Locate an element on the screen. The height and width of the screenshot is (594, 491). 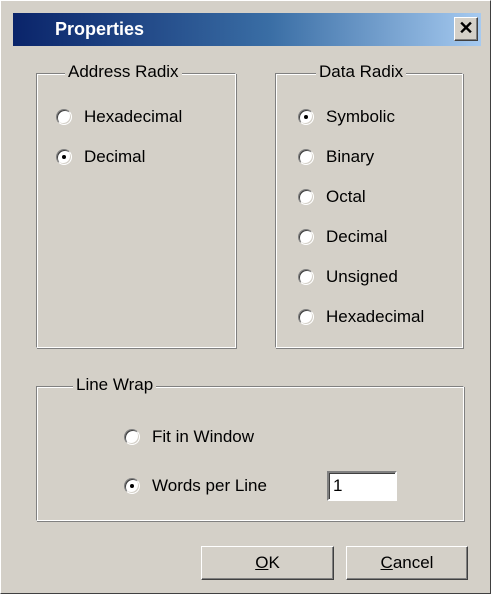
cancel-button: Cancel is located at coordinates (407, 563).